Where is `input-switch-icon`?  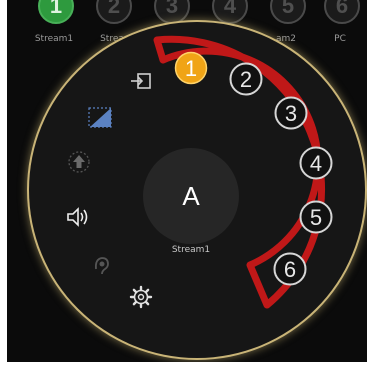 input-switch-icon is located at coordinates (141, 81).